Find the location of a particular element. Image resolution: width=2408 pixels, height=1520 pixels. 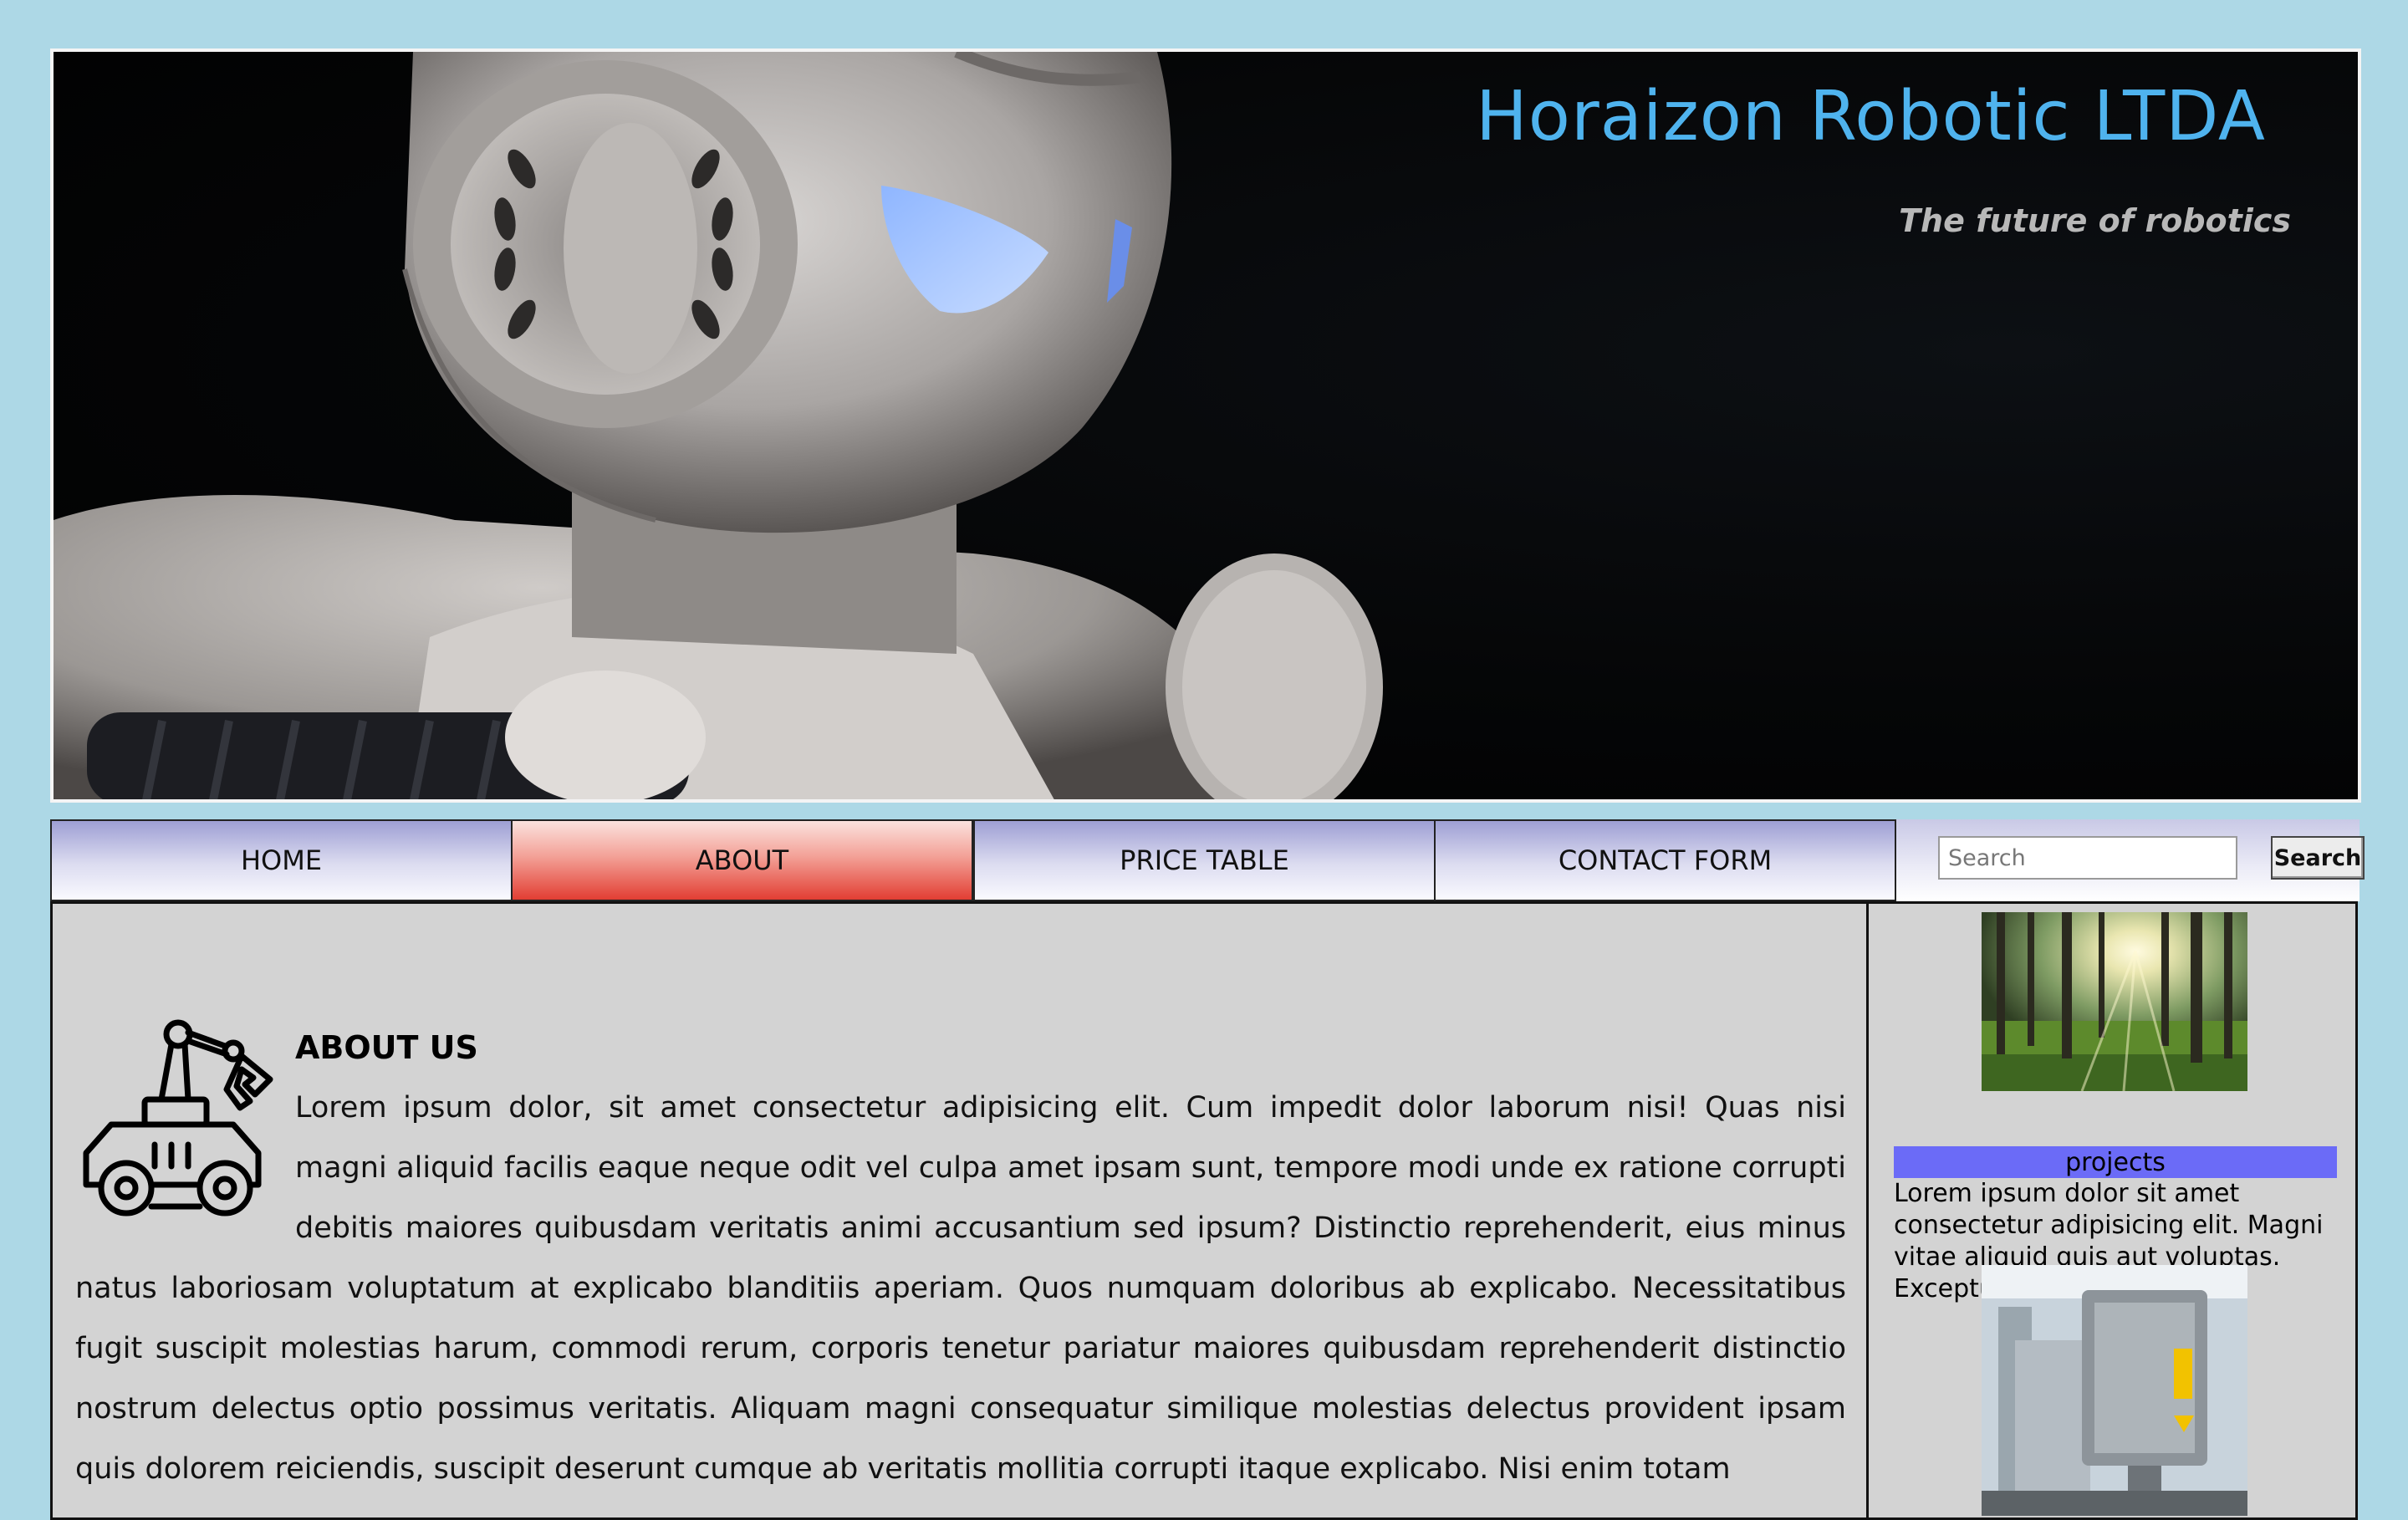

nav-home: HOME is located at coordinates (281, 860).